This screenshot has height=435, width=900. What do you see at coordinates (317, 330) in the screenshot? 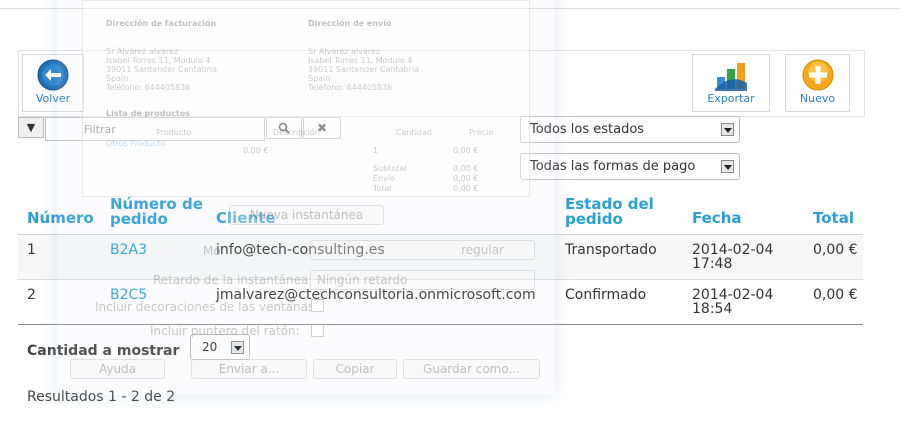
I see `pointer-checkbox` at bounding box center [317, 330].